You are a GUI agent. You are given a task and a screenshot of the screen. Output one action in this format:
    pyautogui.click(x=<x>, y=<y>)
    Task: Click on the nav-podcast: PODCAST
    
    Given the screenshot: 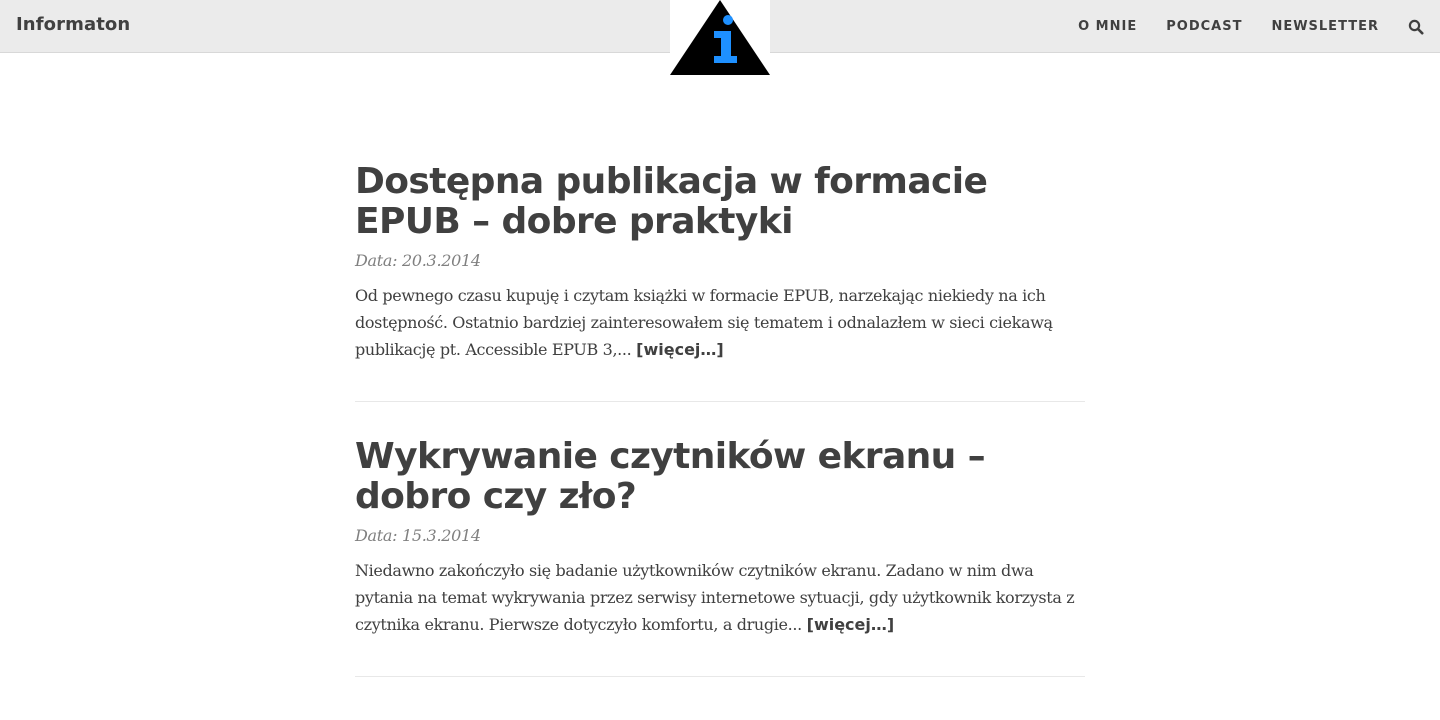 What is the action you would take?
    pyautogui.click(x=1204, y=26)
    